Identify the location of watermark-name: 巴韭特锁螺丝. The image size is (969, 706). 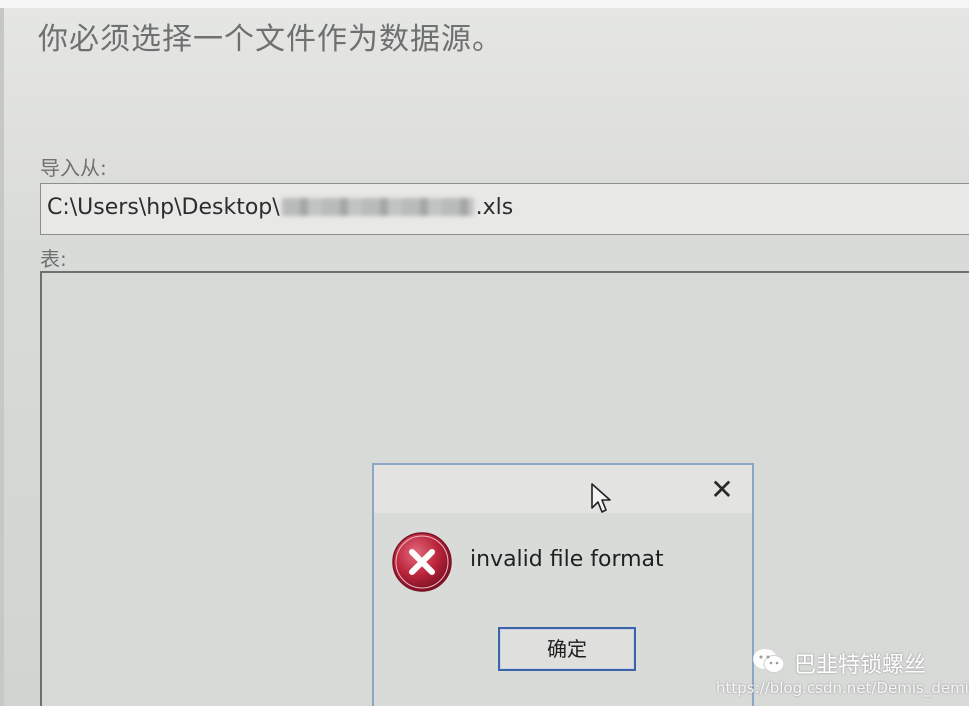
(860, 665).